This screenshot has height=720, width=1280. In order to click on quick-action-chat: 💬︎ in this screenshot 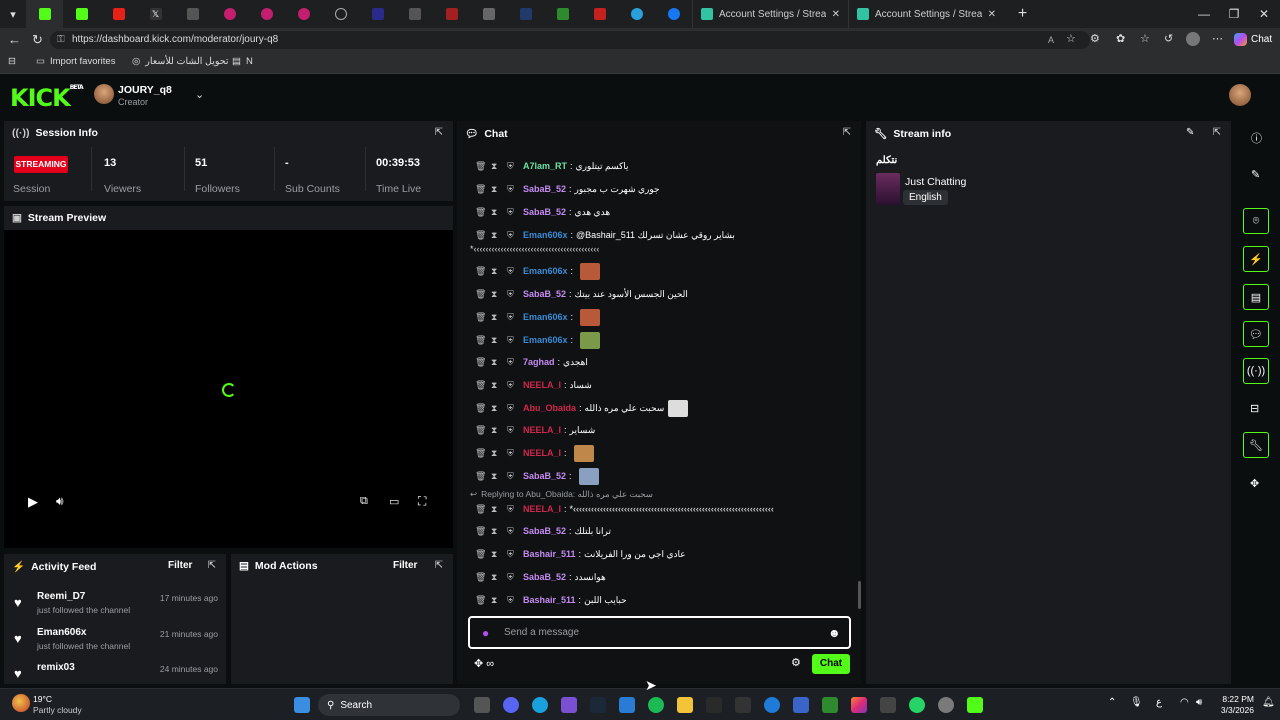, I will do `click(1256, 334)`.